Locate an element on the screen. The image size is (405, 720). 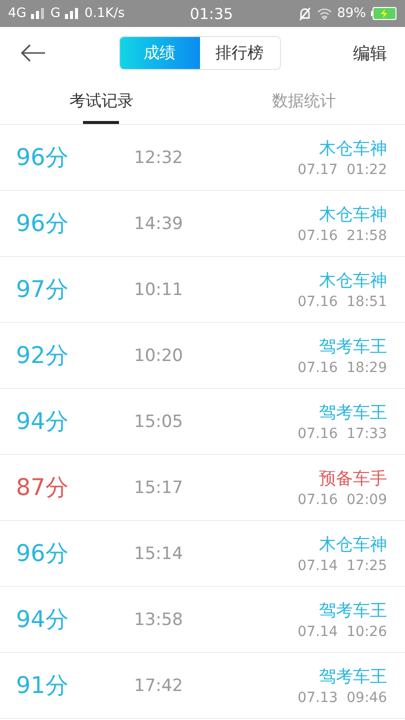
exam-date: 07.16 17:33 is located at coordinates (342, 434).